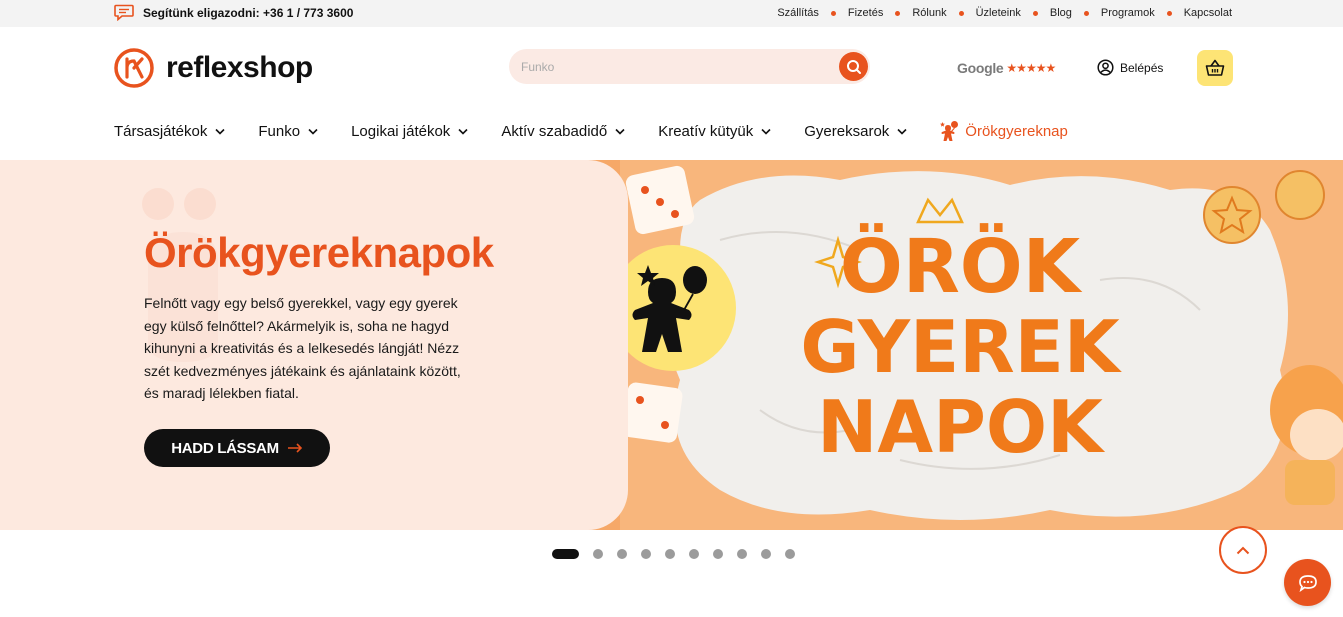 The width and height of the screenshot is (1343, 617). Describe the element at coordinates (1061, 13) in the screenshot. I see `link-blog: Blog` at that location.